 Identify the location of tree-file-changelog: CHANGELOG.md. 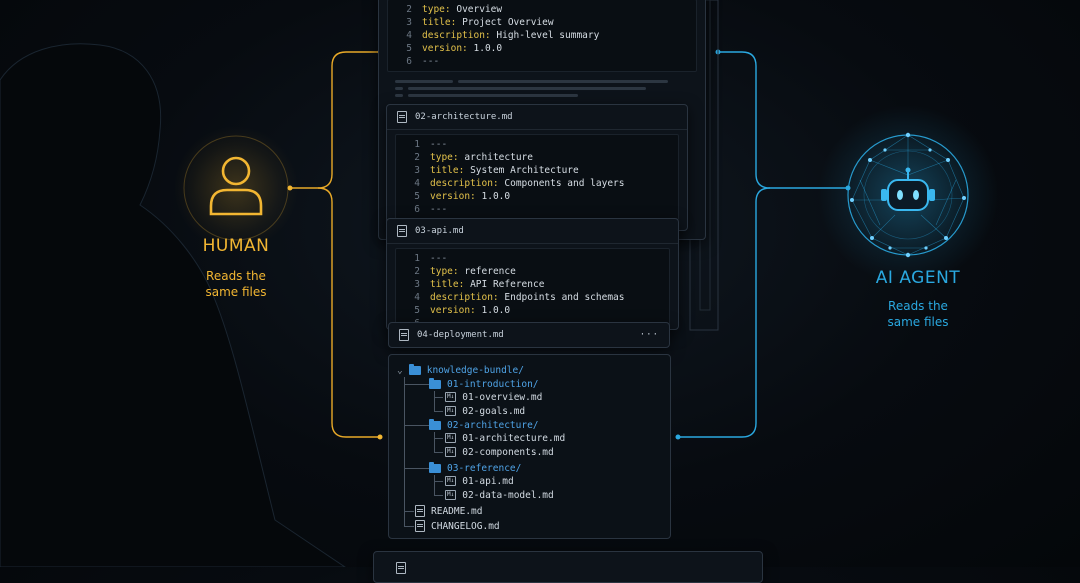
(457, 526).